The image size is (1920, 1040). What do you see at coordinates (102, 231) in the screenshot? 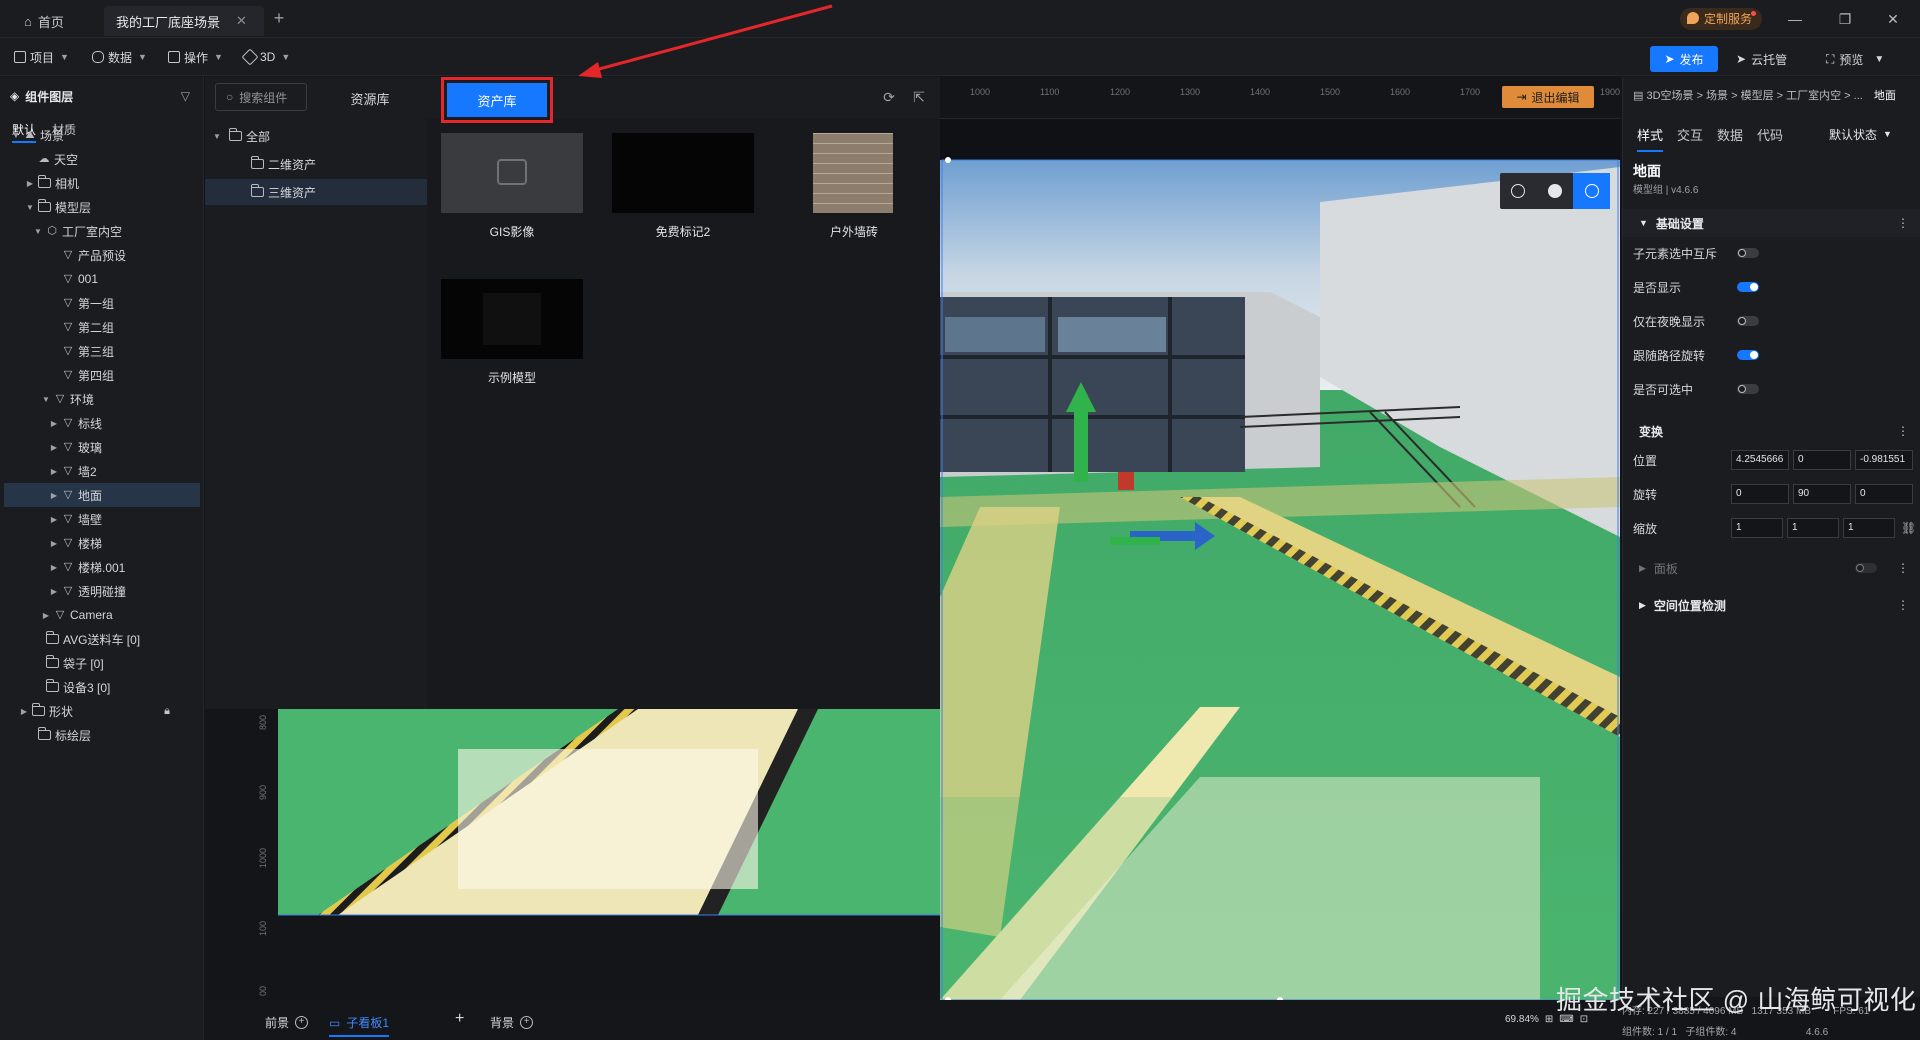
I see `tree-item-factory: ▼ ⬡ 工厂室内空` at bounding box center [102, 231].